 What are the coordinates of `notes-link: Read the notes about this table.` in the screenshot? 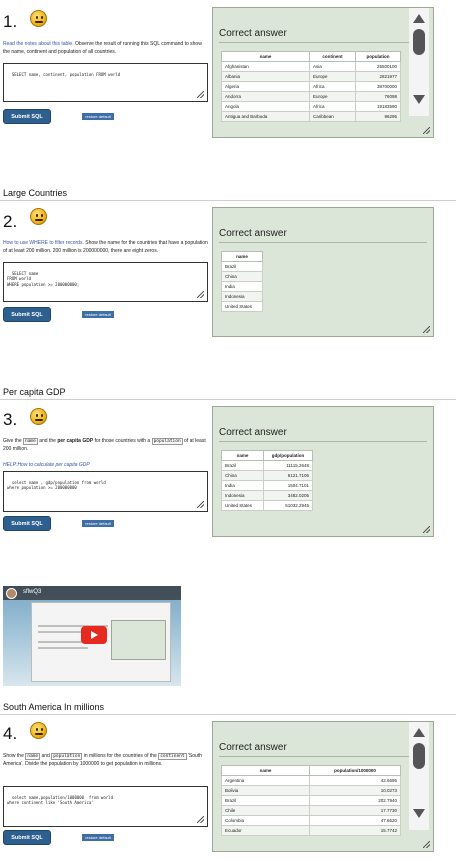 It's located at (38, 44).